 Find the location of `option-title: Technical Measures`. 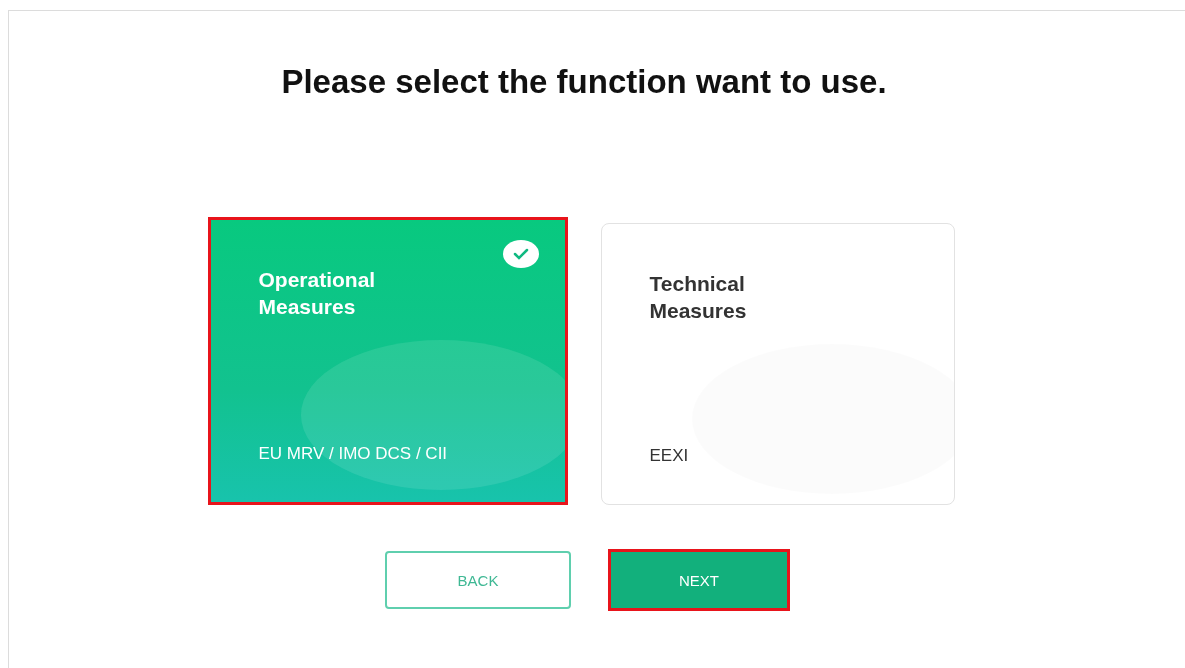

option-title: Technical Measures is located at coordinates (698, 297).